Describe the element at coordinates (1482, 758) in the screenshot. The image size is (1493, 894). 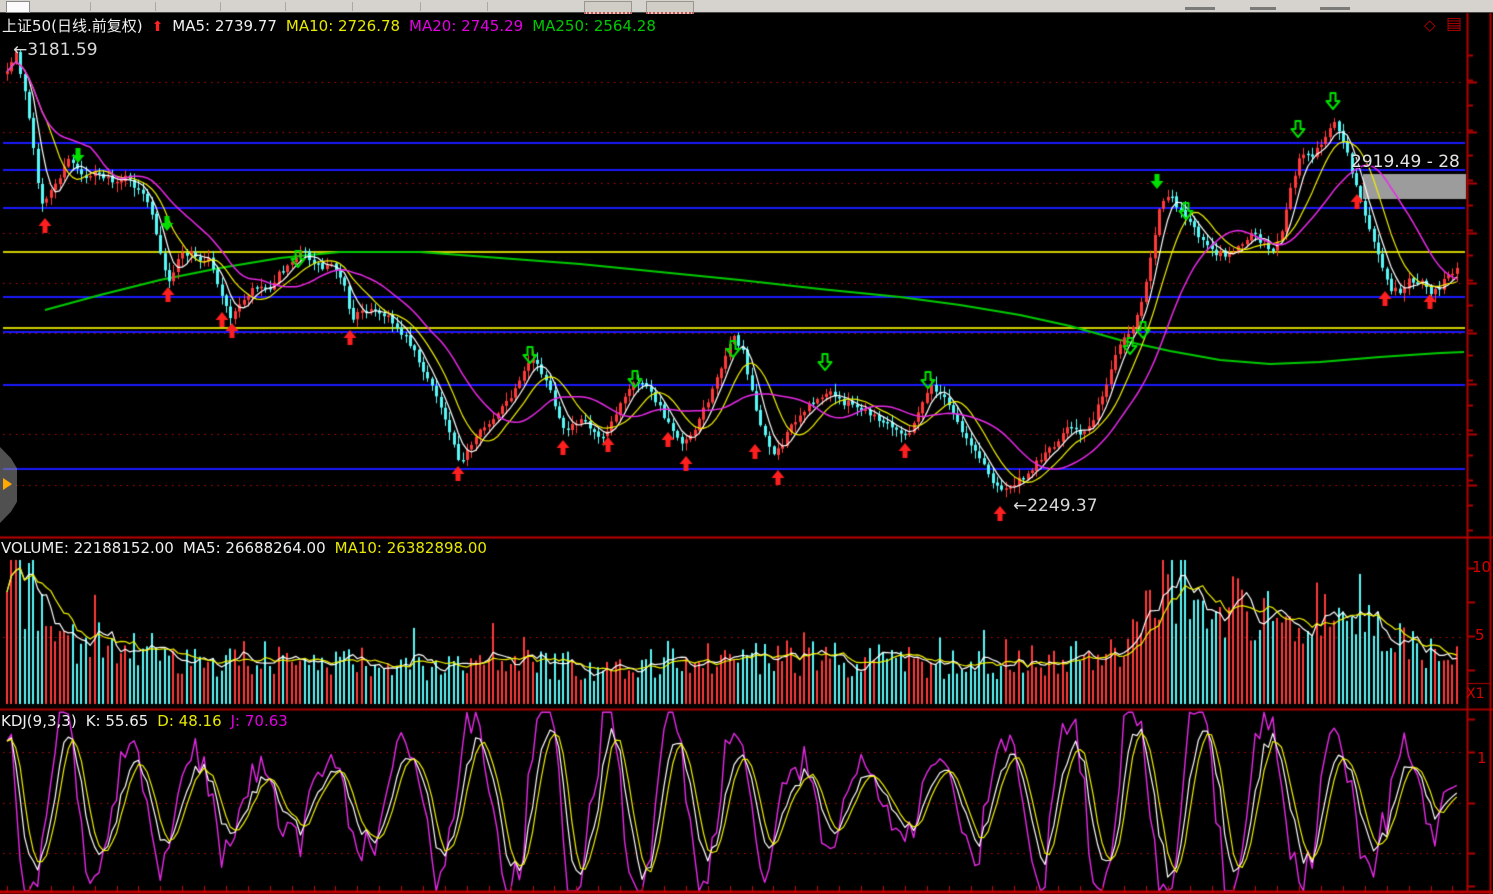
I see `kdj-axis-label: 1` at that location.